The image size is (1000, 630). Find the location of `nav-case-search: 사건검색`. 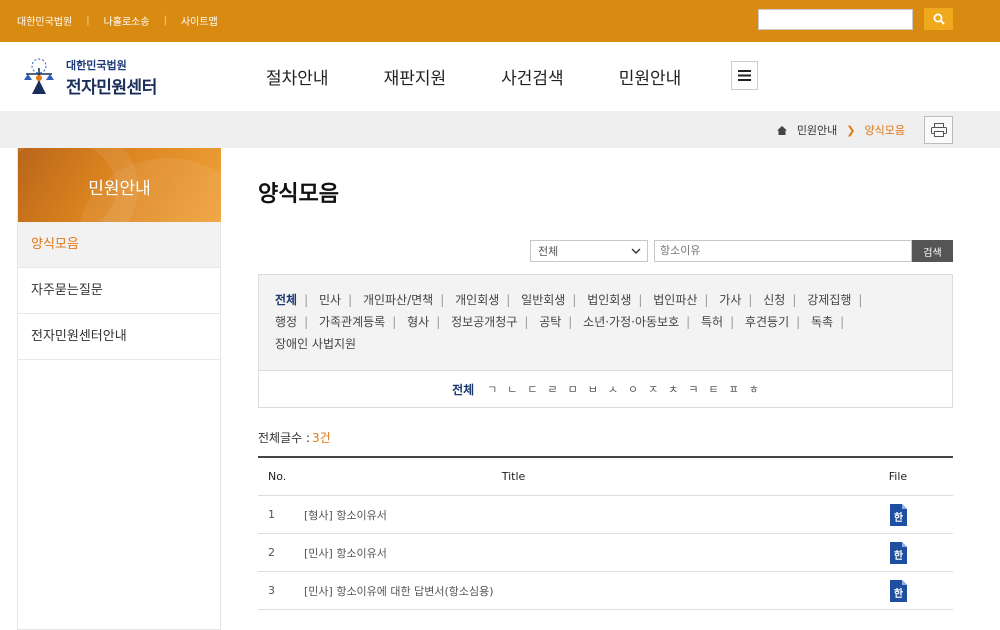

nav-case-search: 사건검색 is located at coordinates (532, 76).